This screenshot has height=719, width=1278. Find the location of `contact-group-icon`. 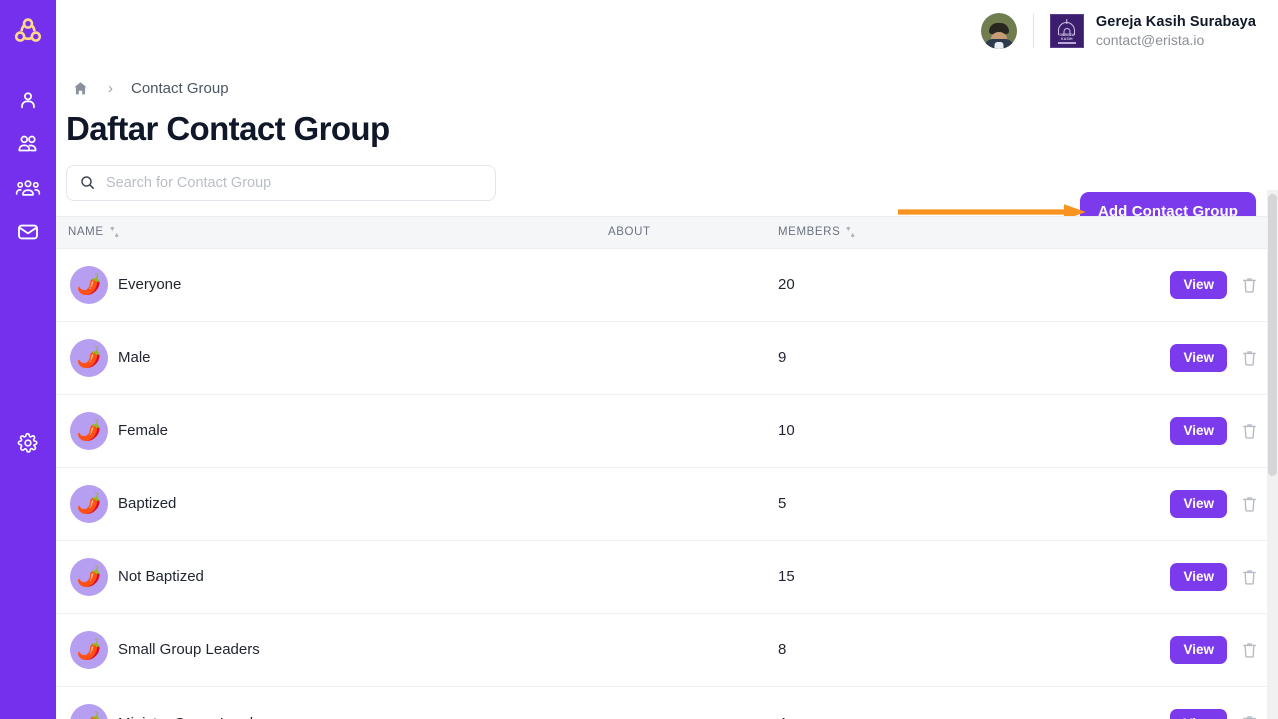

contact-group-icon is located at coordinates (27, 143).